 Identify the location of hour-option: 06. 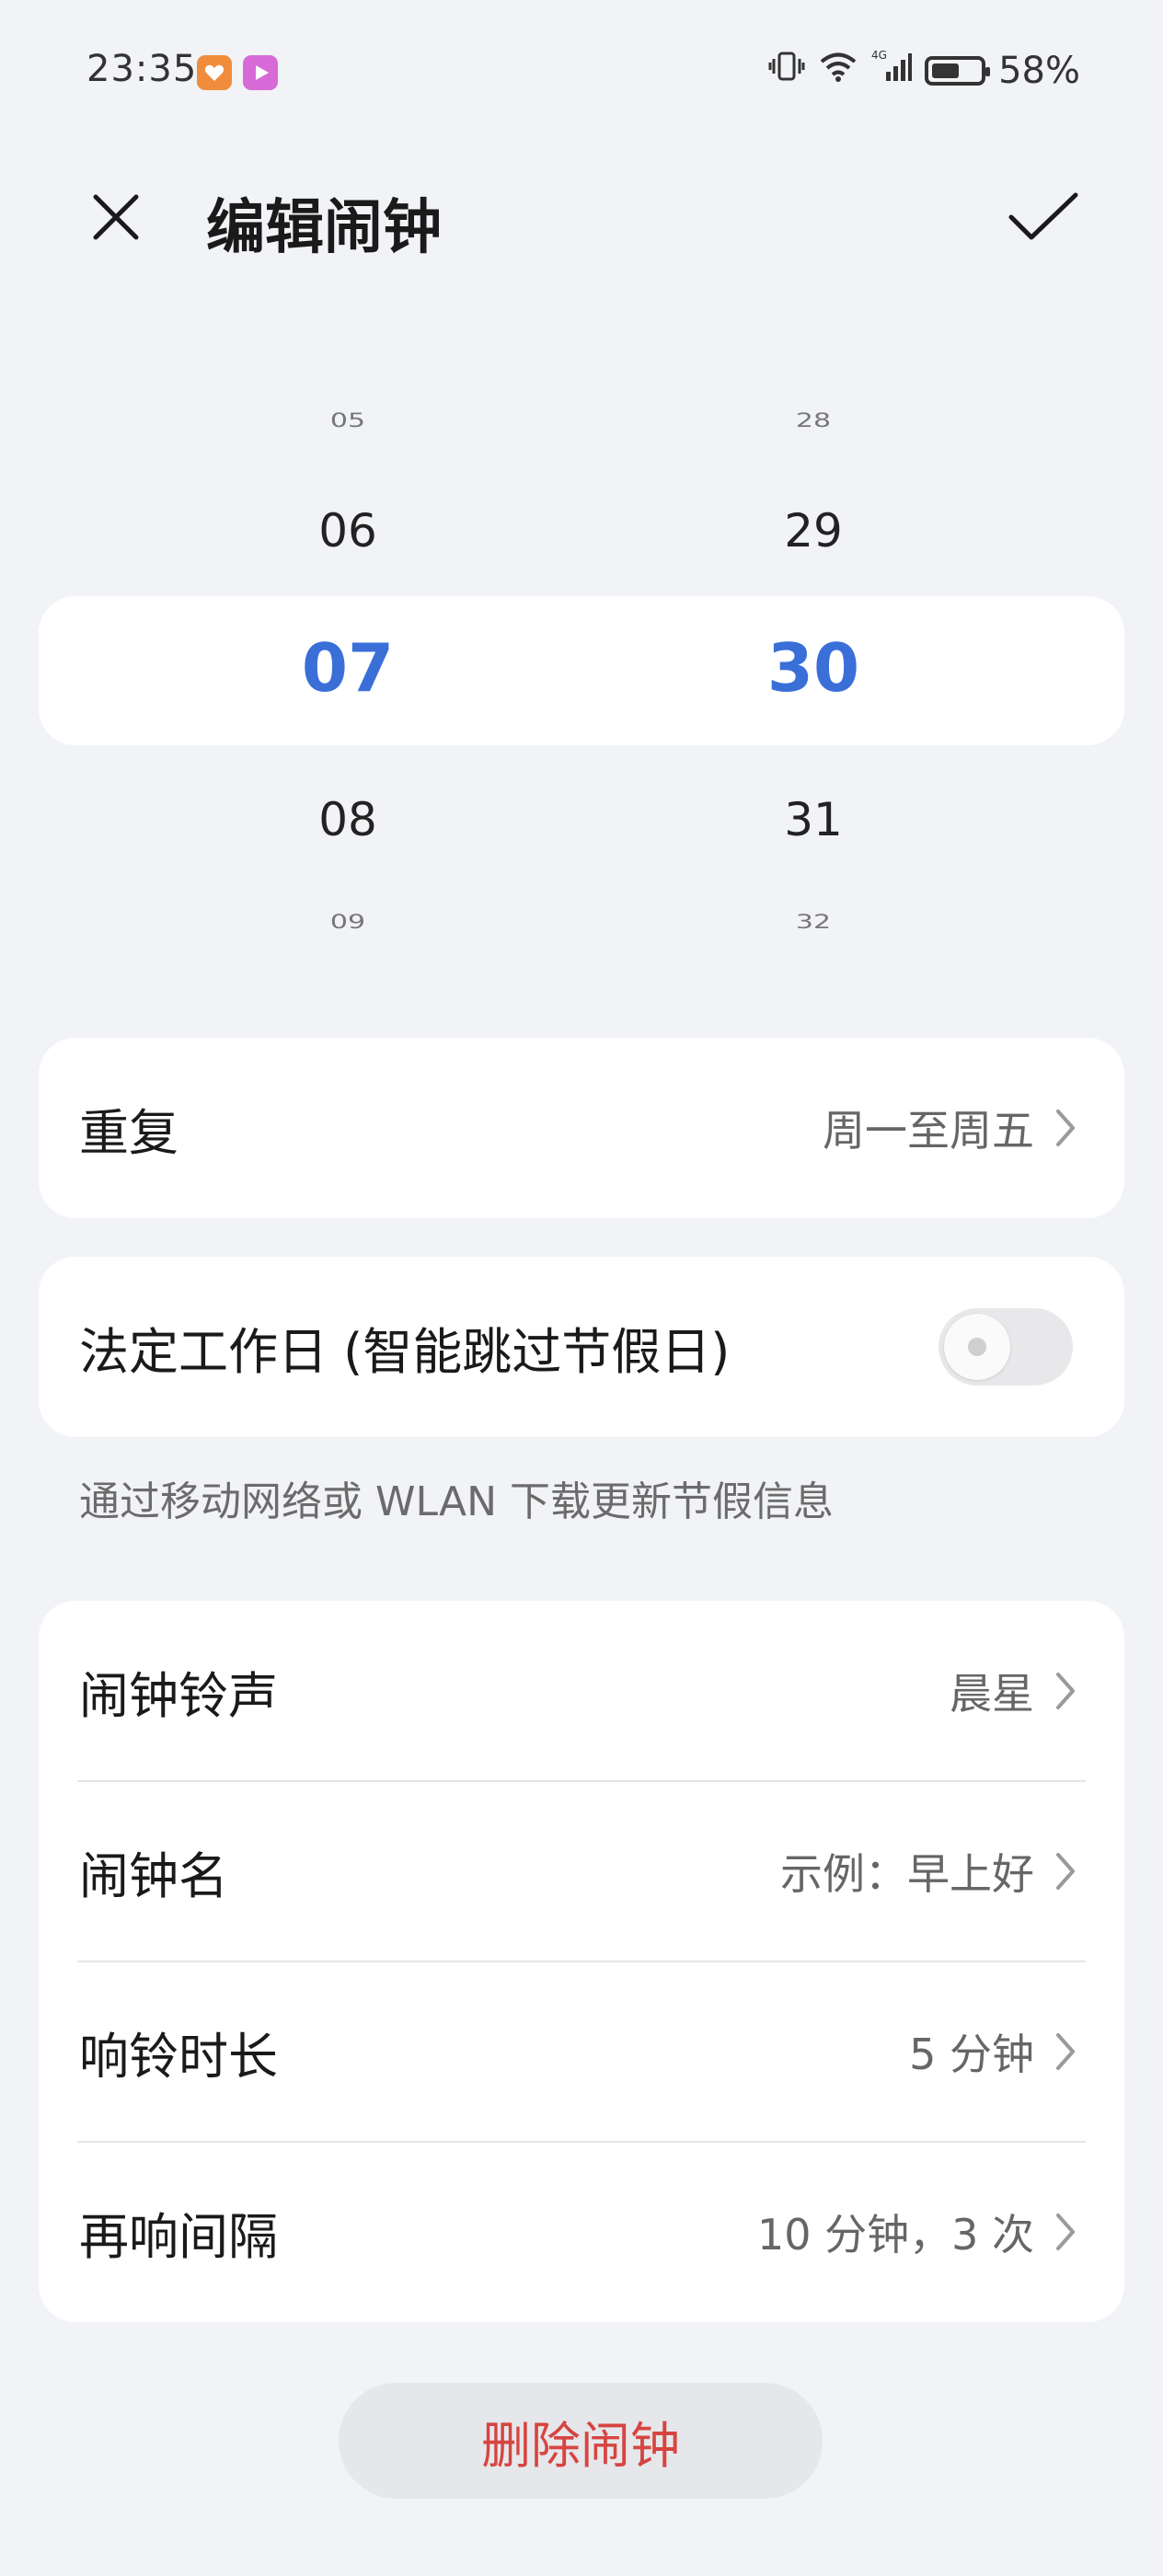
(348, 531).